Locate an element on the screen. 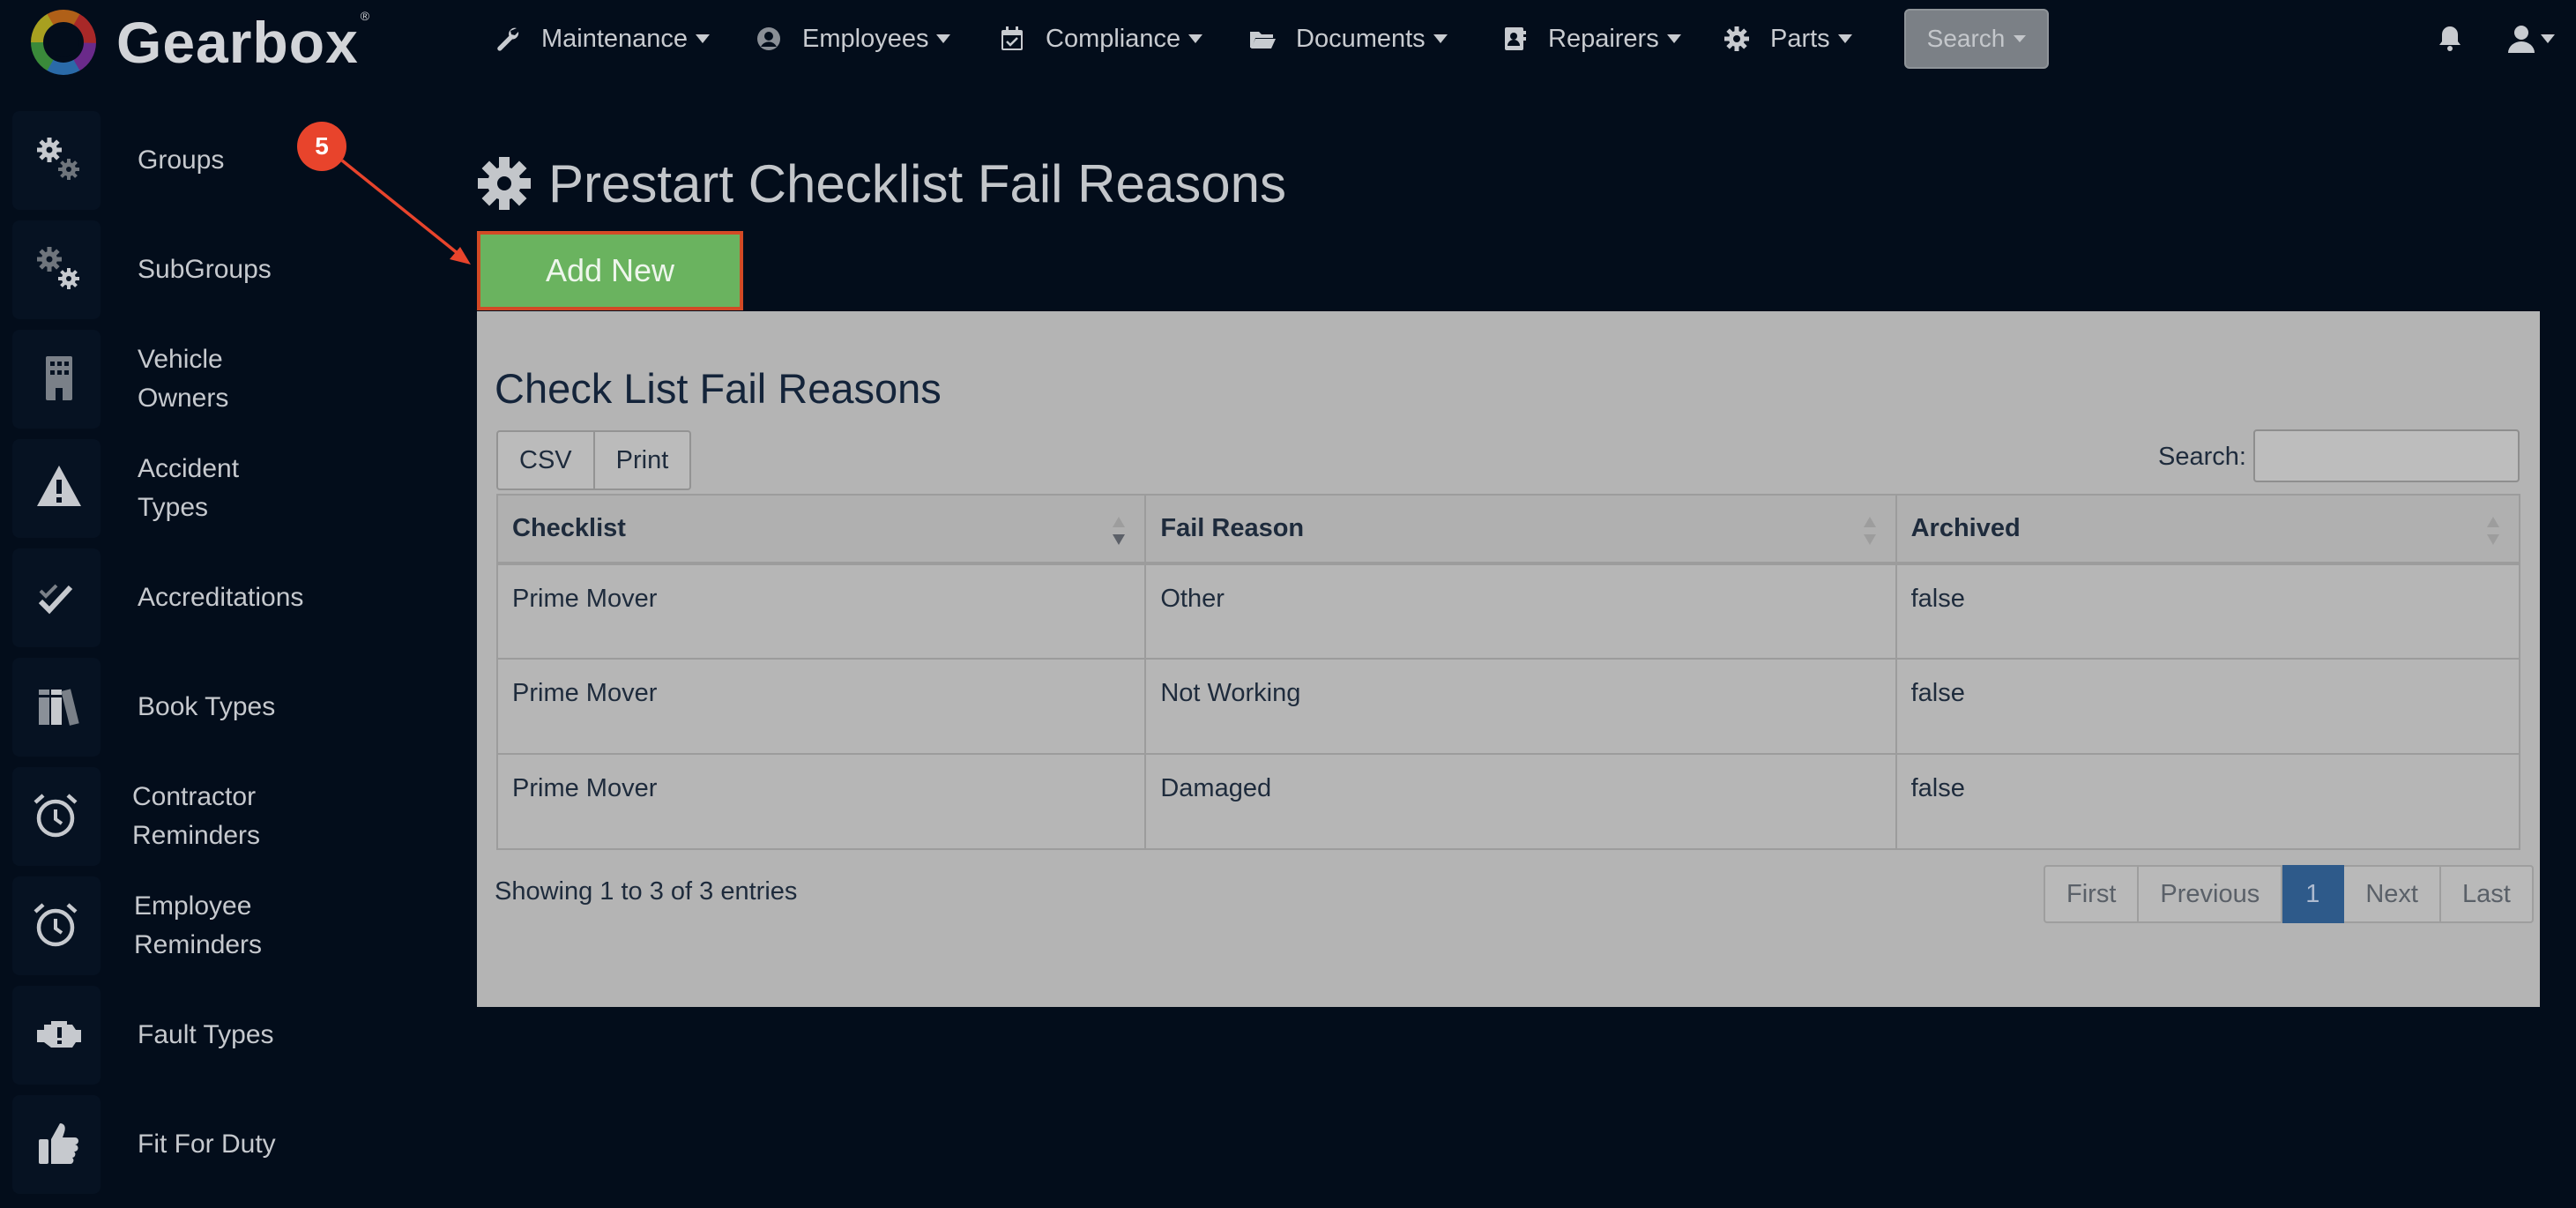  calendar-check-icon is located at coordinates (1012, 38).